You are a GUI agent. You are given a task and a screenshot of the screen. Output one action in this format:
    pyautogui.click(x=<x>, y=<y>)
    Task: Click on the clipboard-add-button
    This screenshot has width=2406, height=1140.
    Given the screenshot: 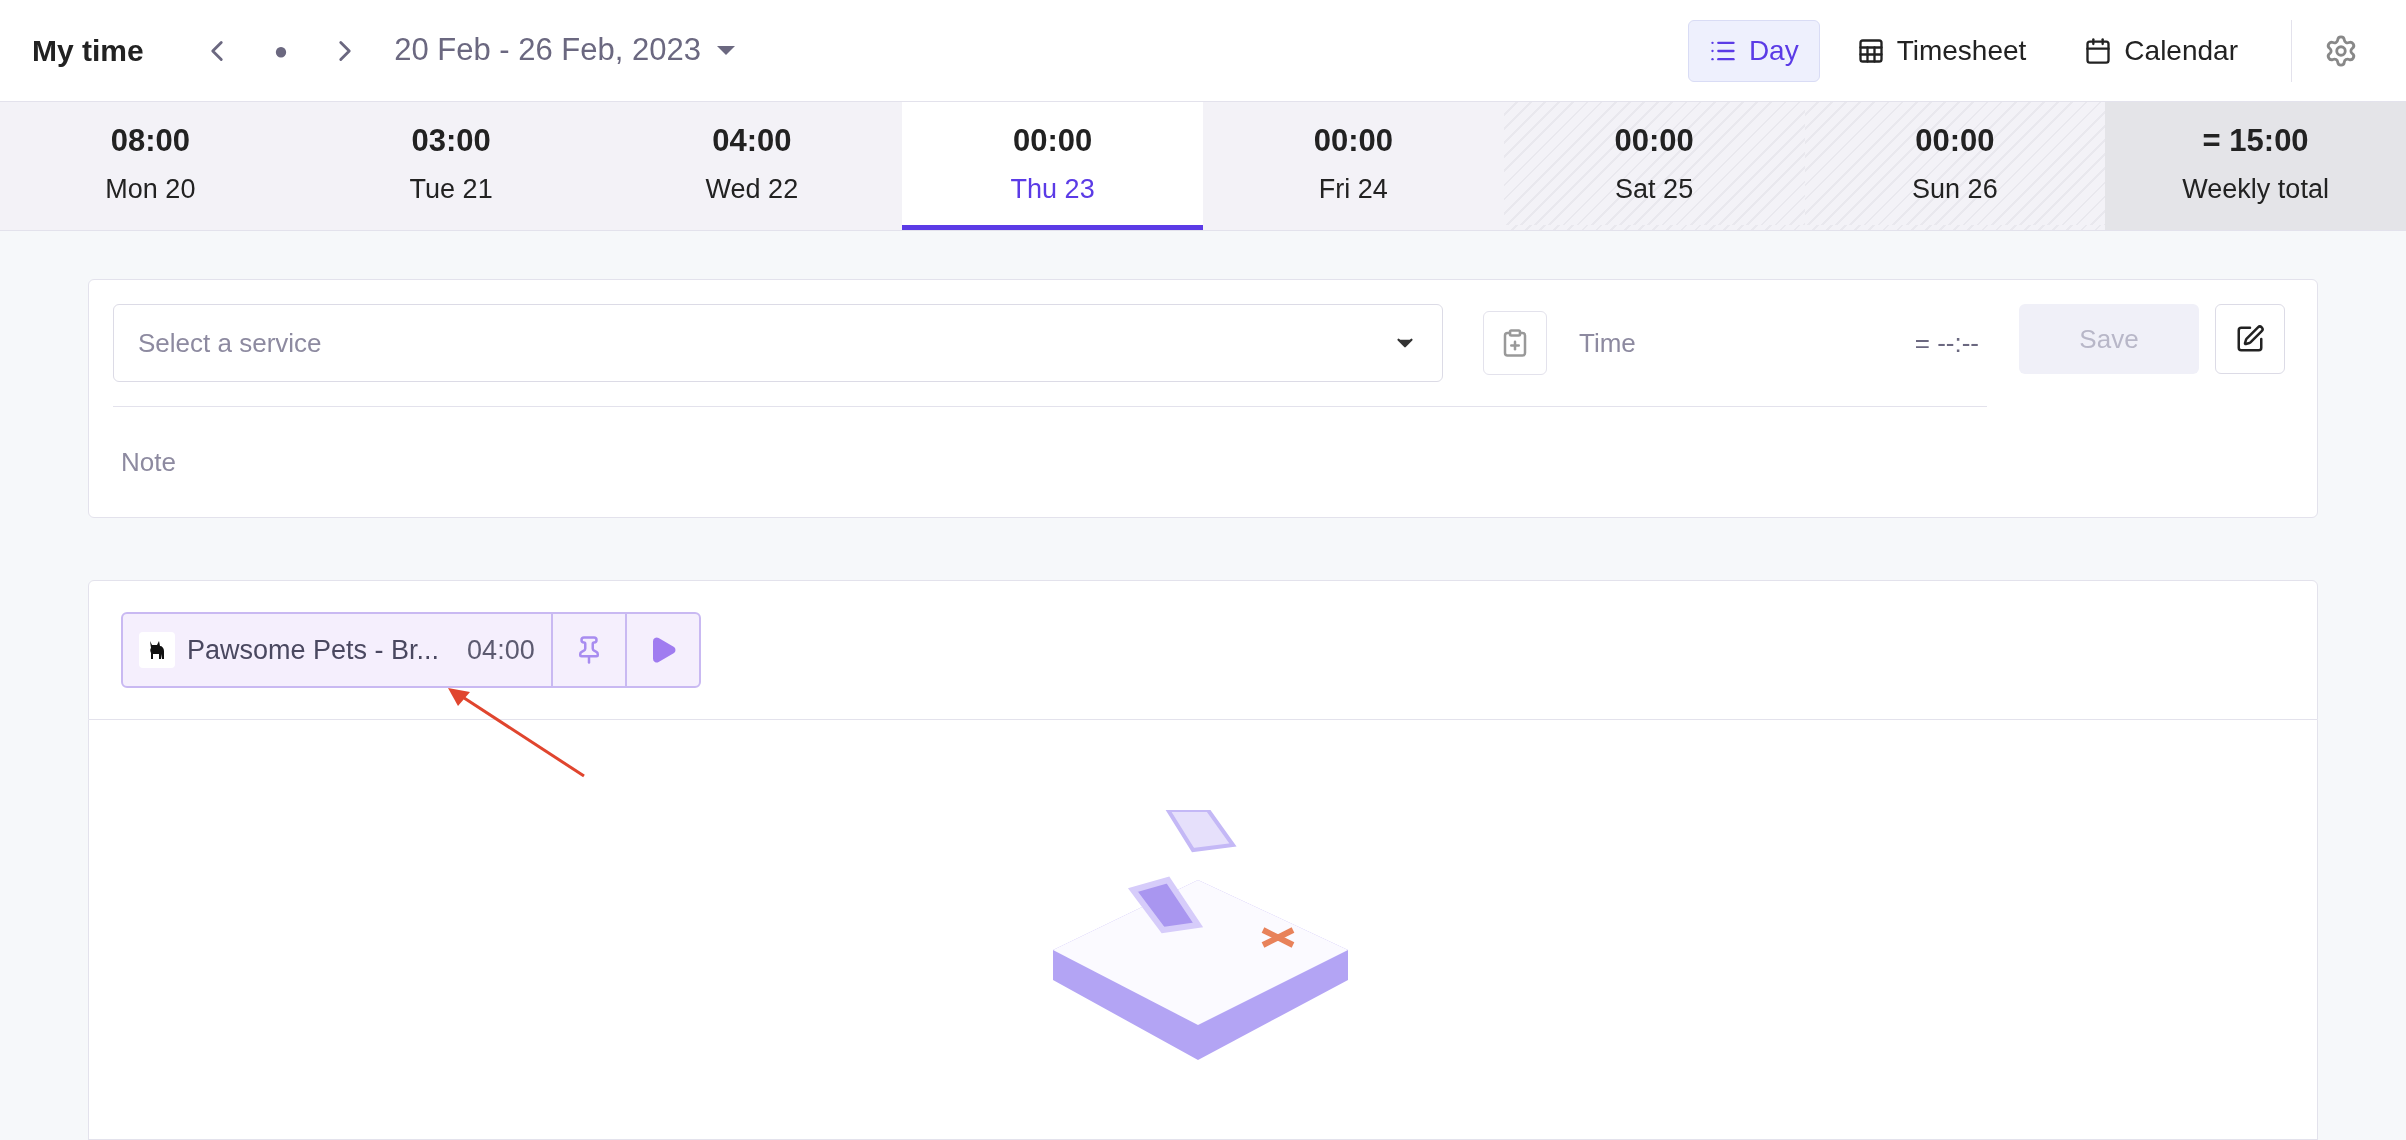 What is the action you would take?
    pyautogui.click(x=1515, y=343)
    